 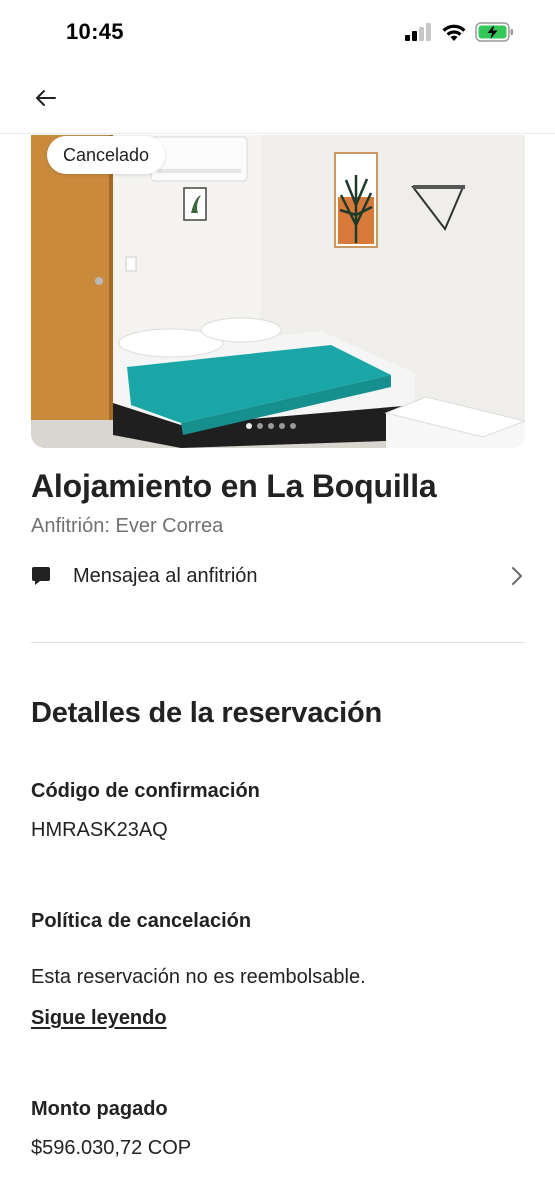 I want to click on arrow-left-icon, so click(x=46, y=100).